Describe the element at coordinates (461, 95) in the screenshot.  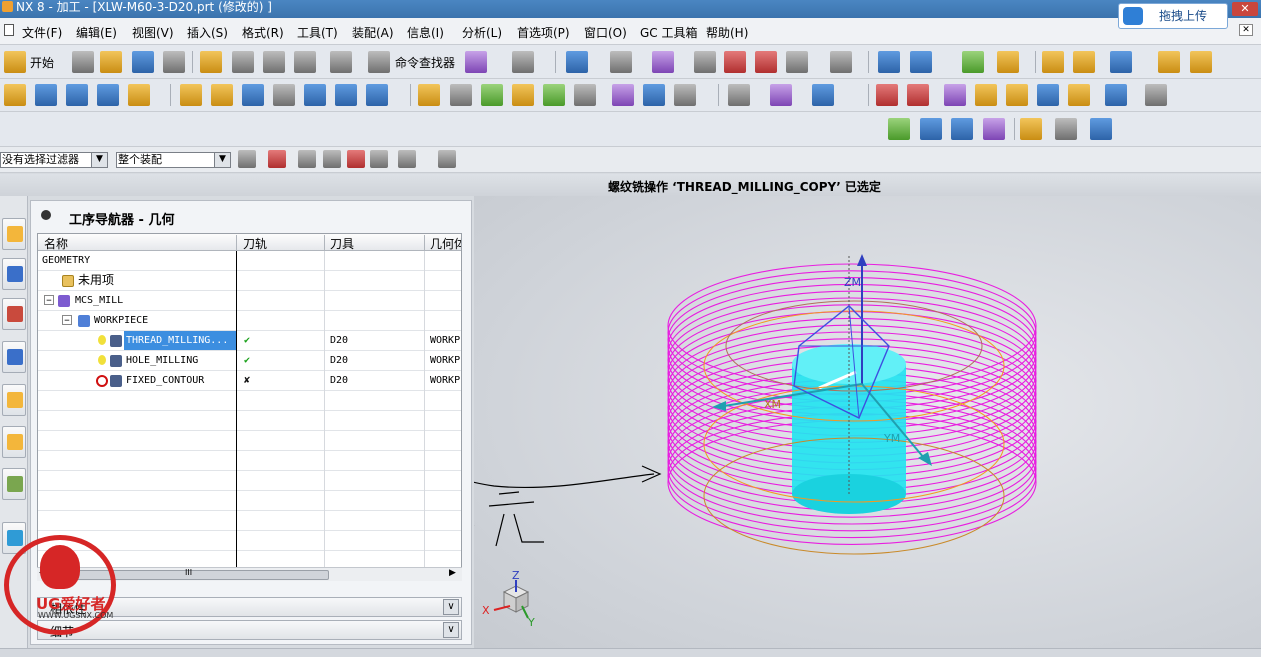
I see `replay-toolpath-icon` at that location.